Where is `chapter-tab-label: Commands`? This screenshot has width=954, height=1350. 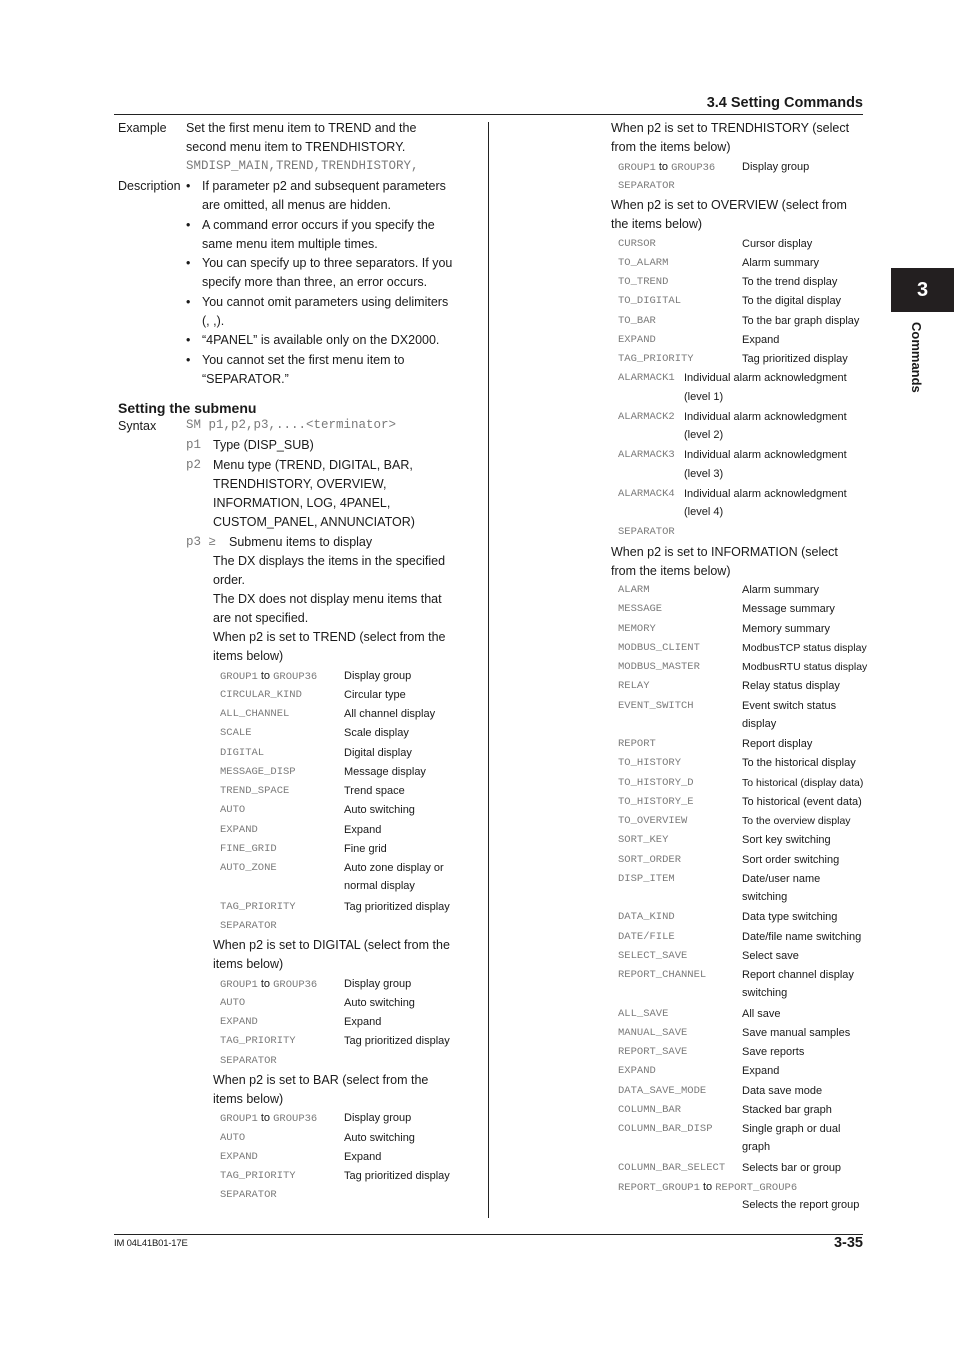 chapter-tab-label: Commands is located at coordinates (916, 367).